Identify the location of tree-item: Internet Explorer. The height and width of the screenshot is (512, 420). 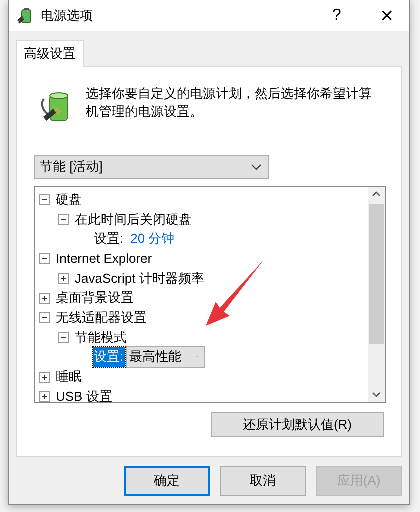
(104, 258).